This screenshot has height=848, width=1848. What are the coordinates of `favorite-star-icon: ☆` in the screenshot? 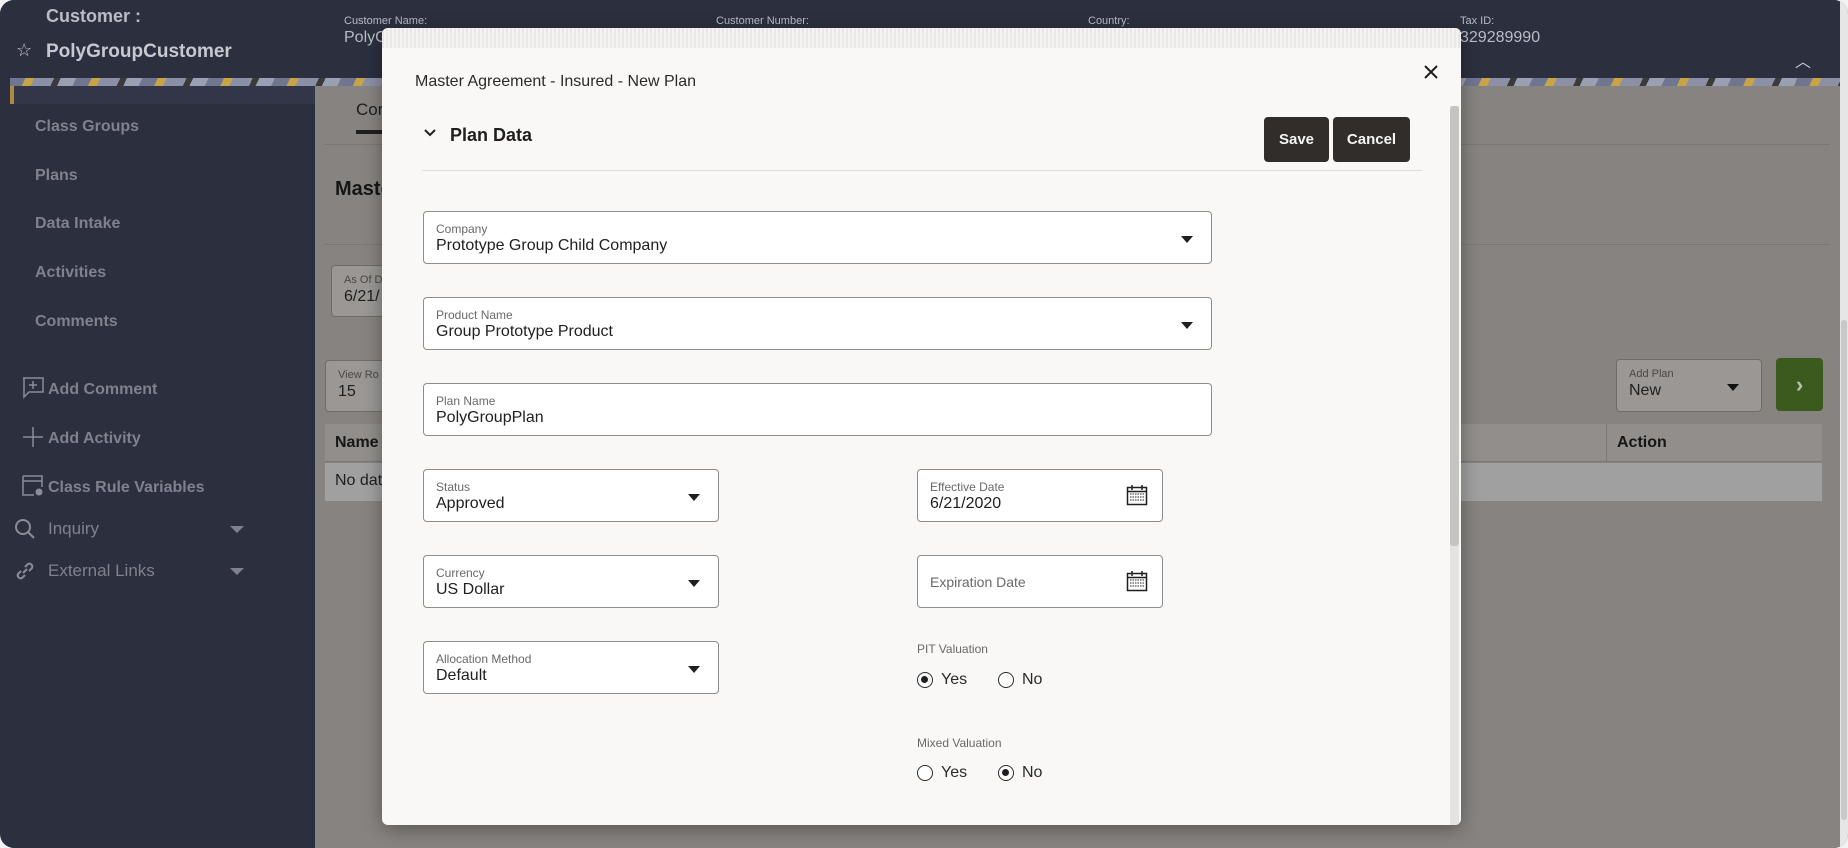 It's located at (24, 50).